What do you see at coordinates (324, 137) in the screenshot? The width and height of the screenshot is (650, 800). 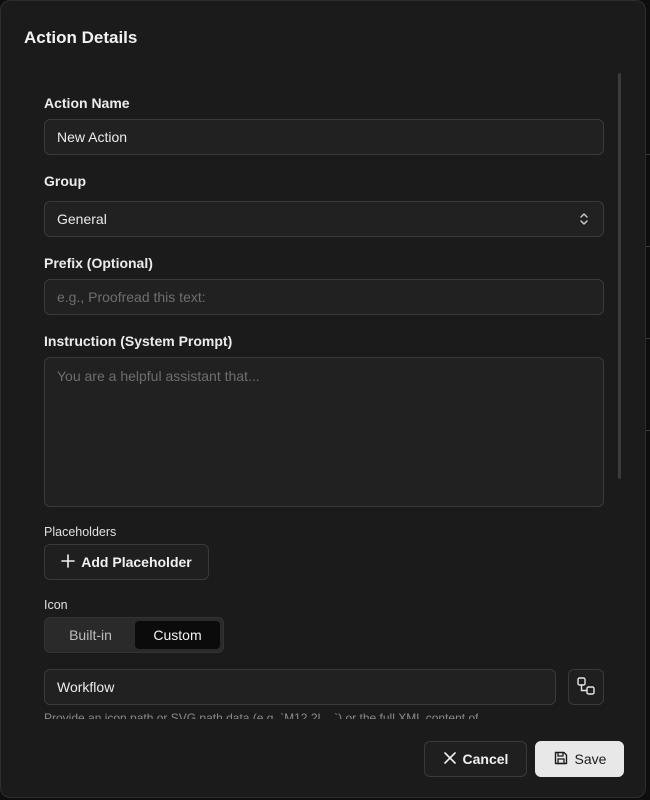 I see `action-name-input: New Action` at bounding box center [324, 137].